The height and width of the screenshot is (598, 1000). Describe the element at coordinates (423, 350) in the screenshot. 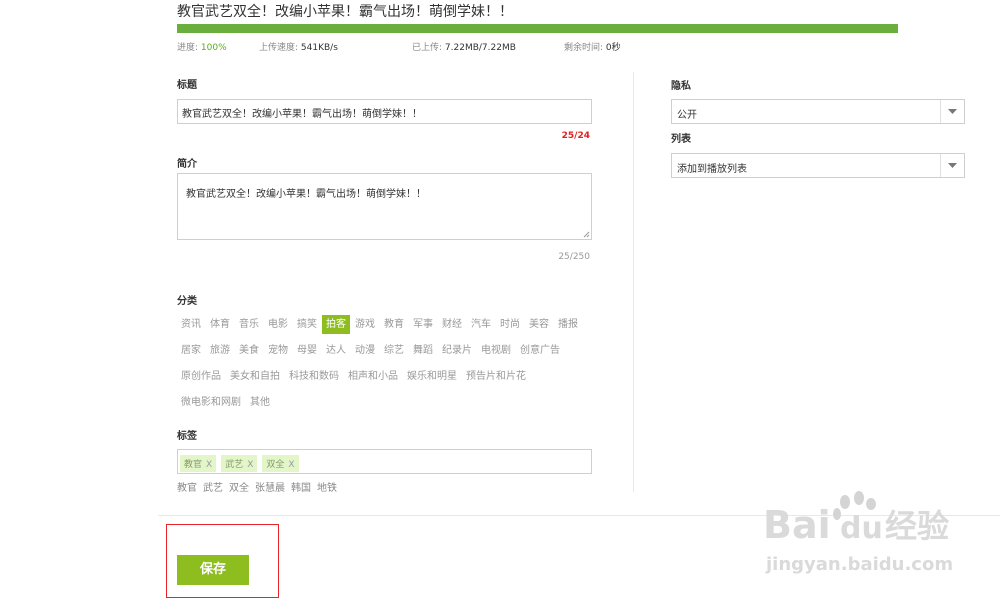

I see `category-option: 舞蹈` at that location.